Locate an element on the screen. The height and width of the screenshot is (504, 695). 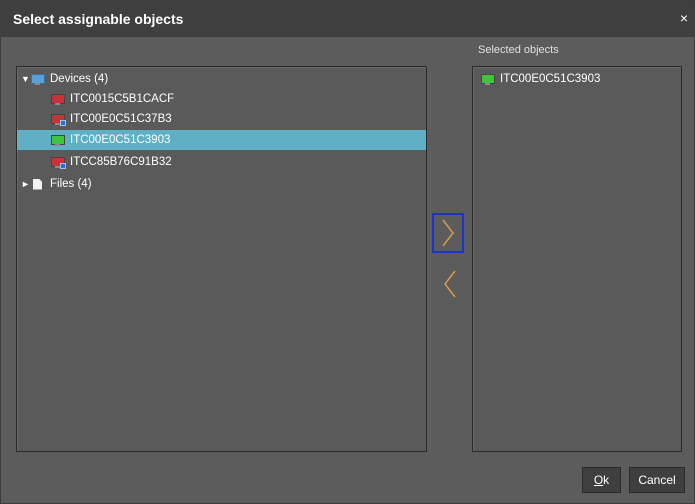
device-label: ITC00E0C51C37B3 is located at coordinates (121, 119).